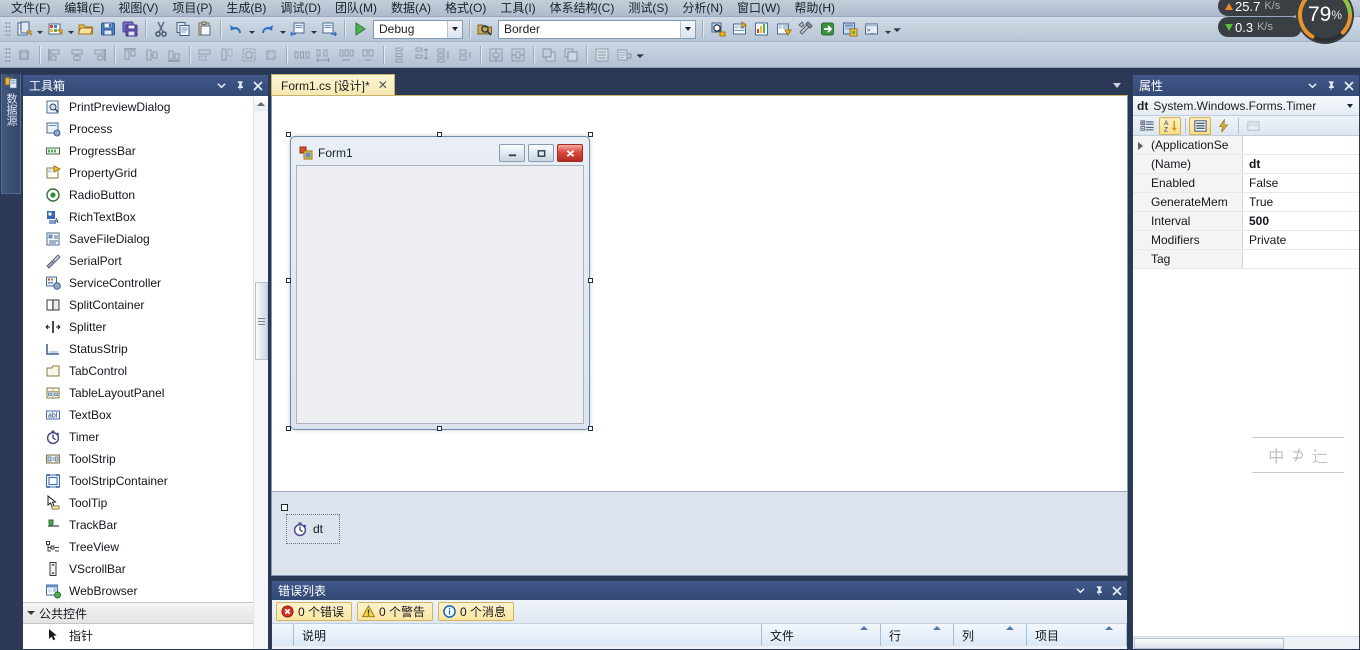  What do you see at coordinates (806, 29) in the screenshot?
I see `tools-options-icon` at bounding box center [806, 29].